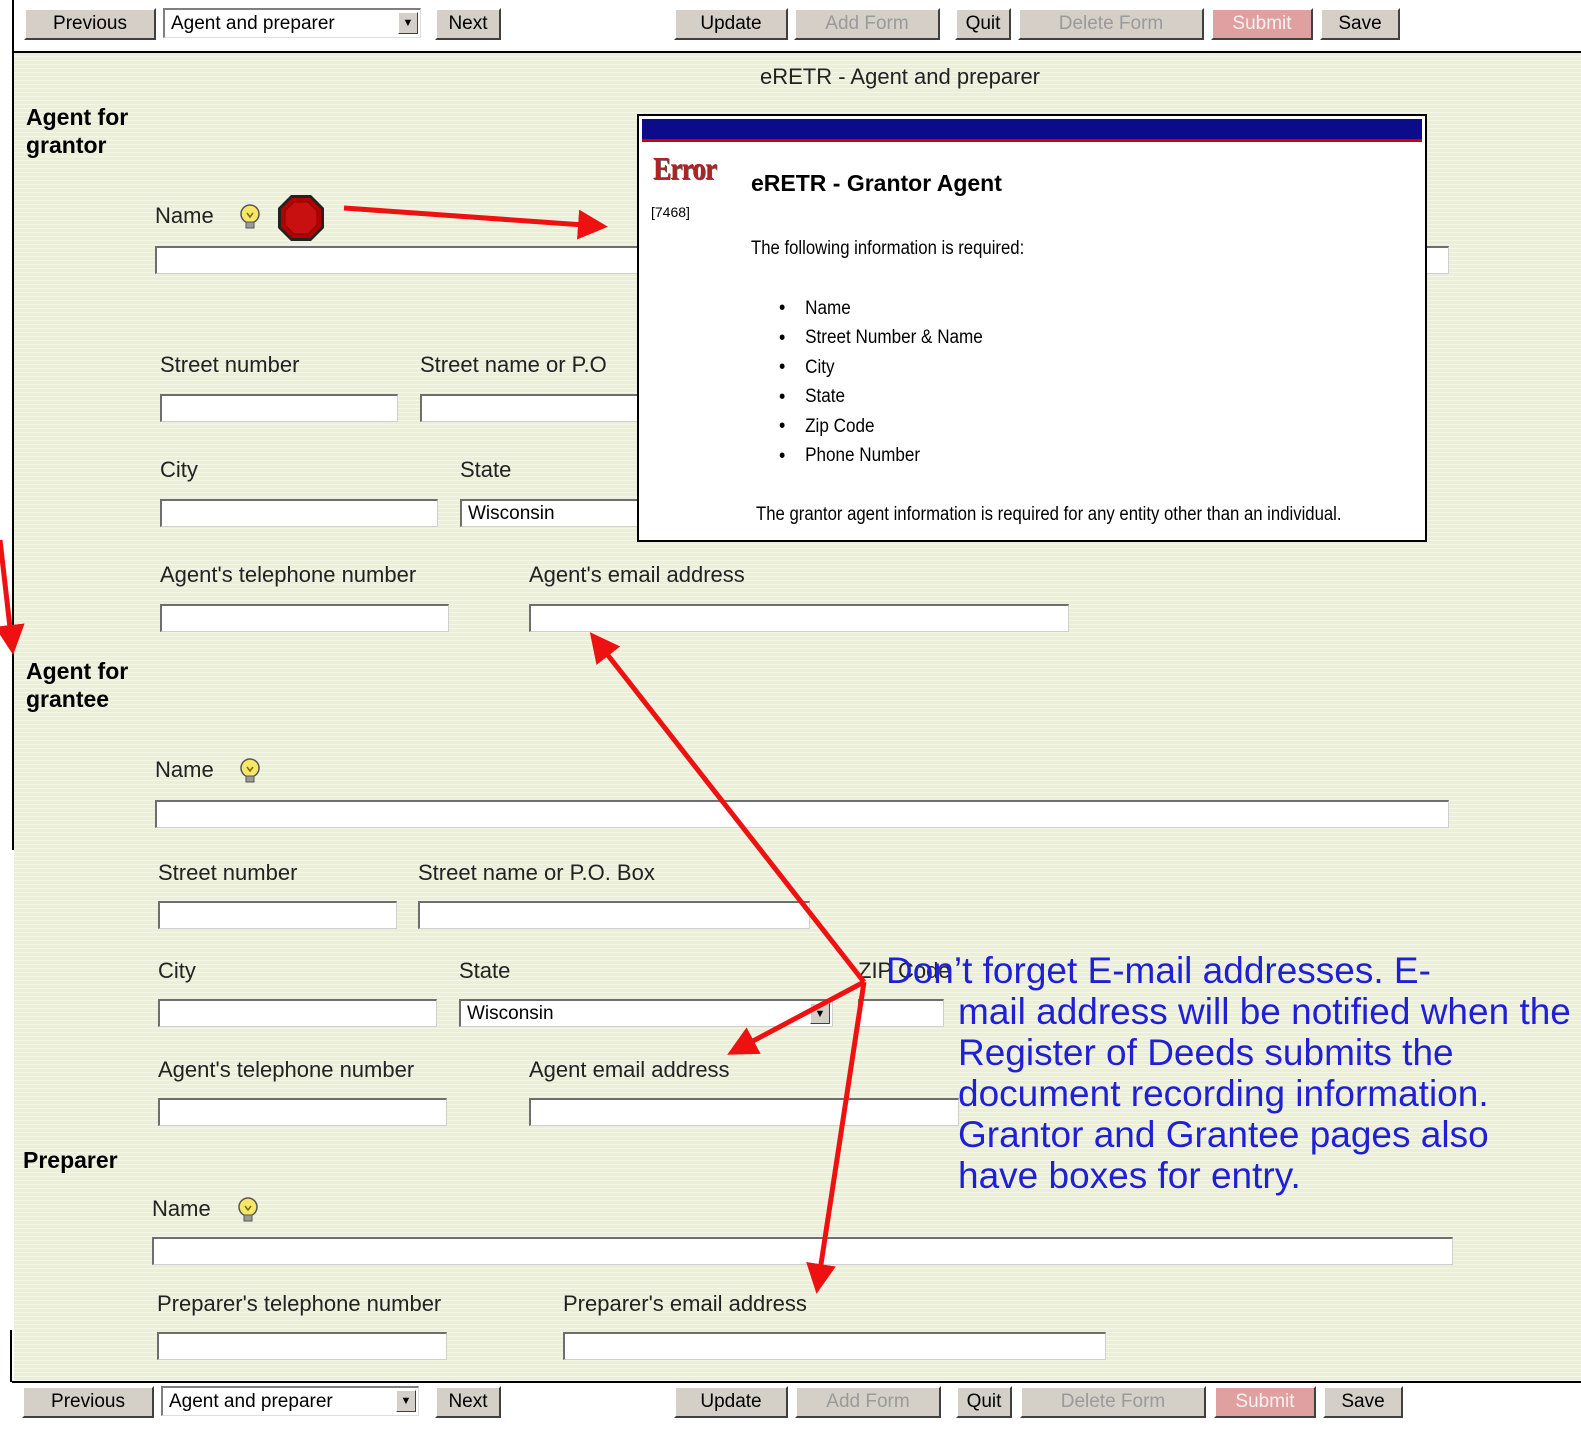 Image resolution: width=1581 pixels, height=1436 pixels. I want to click on grantee-name-input, so click(802, 814).